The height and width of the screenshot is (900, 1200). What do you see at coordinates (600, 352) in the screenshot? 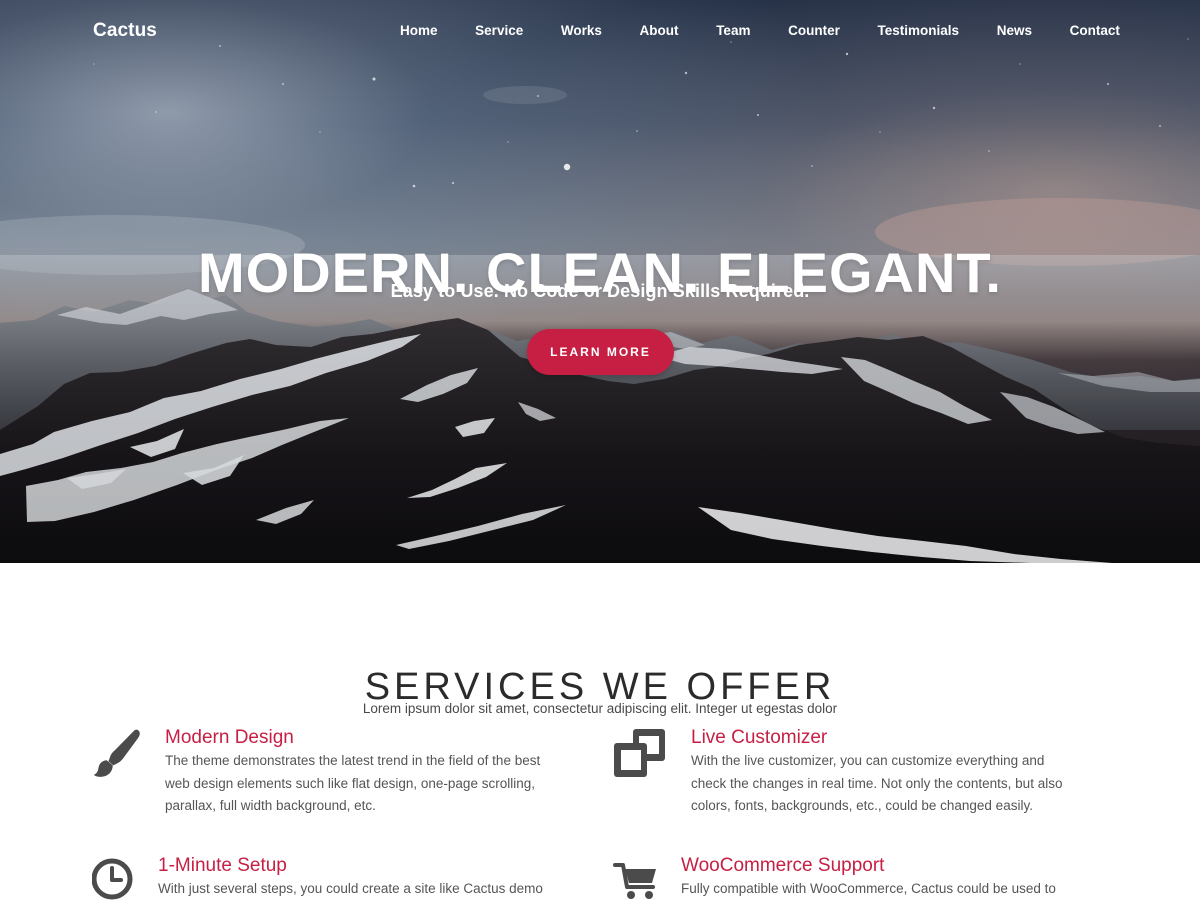
I see `learn-more-button: LEARN MORE` at bounding box center [600, 352].